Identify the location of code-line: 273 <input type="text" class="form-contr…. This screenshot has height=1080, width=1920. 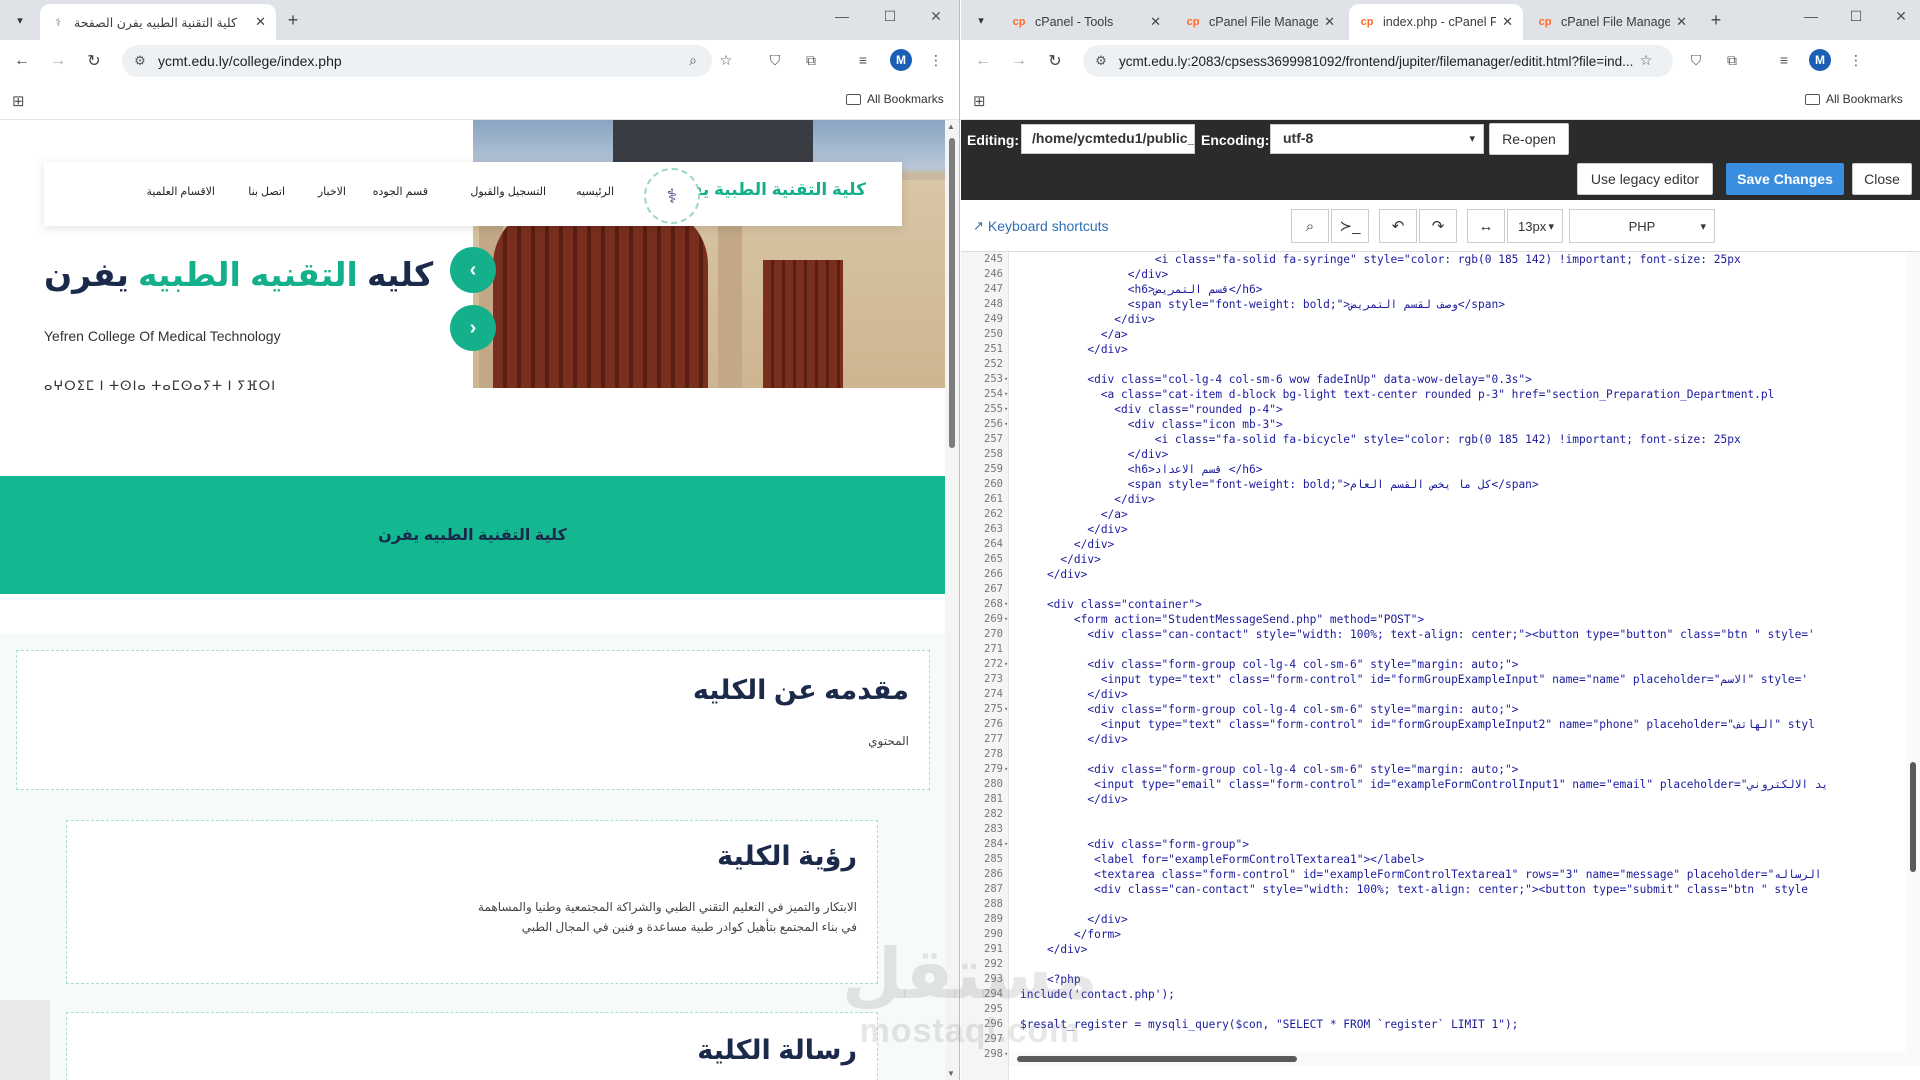
(1433, 679).